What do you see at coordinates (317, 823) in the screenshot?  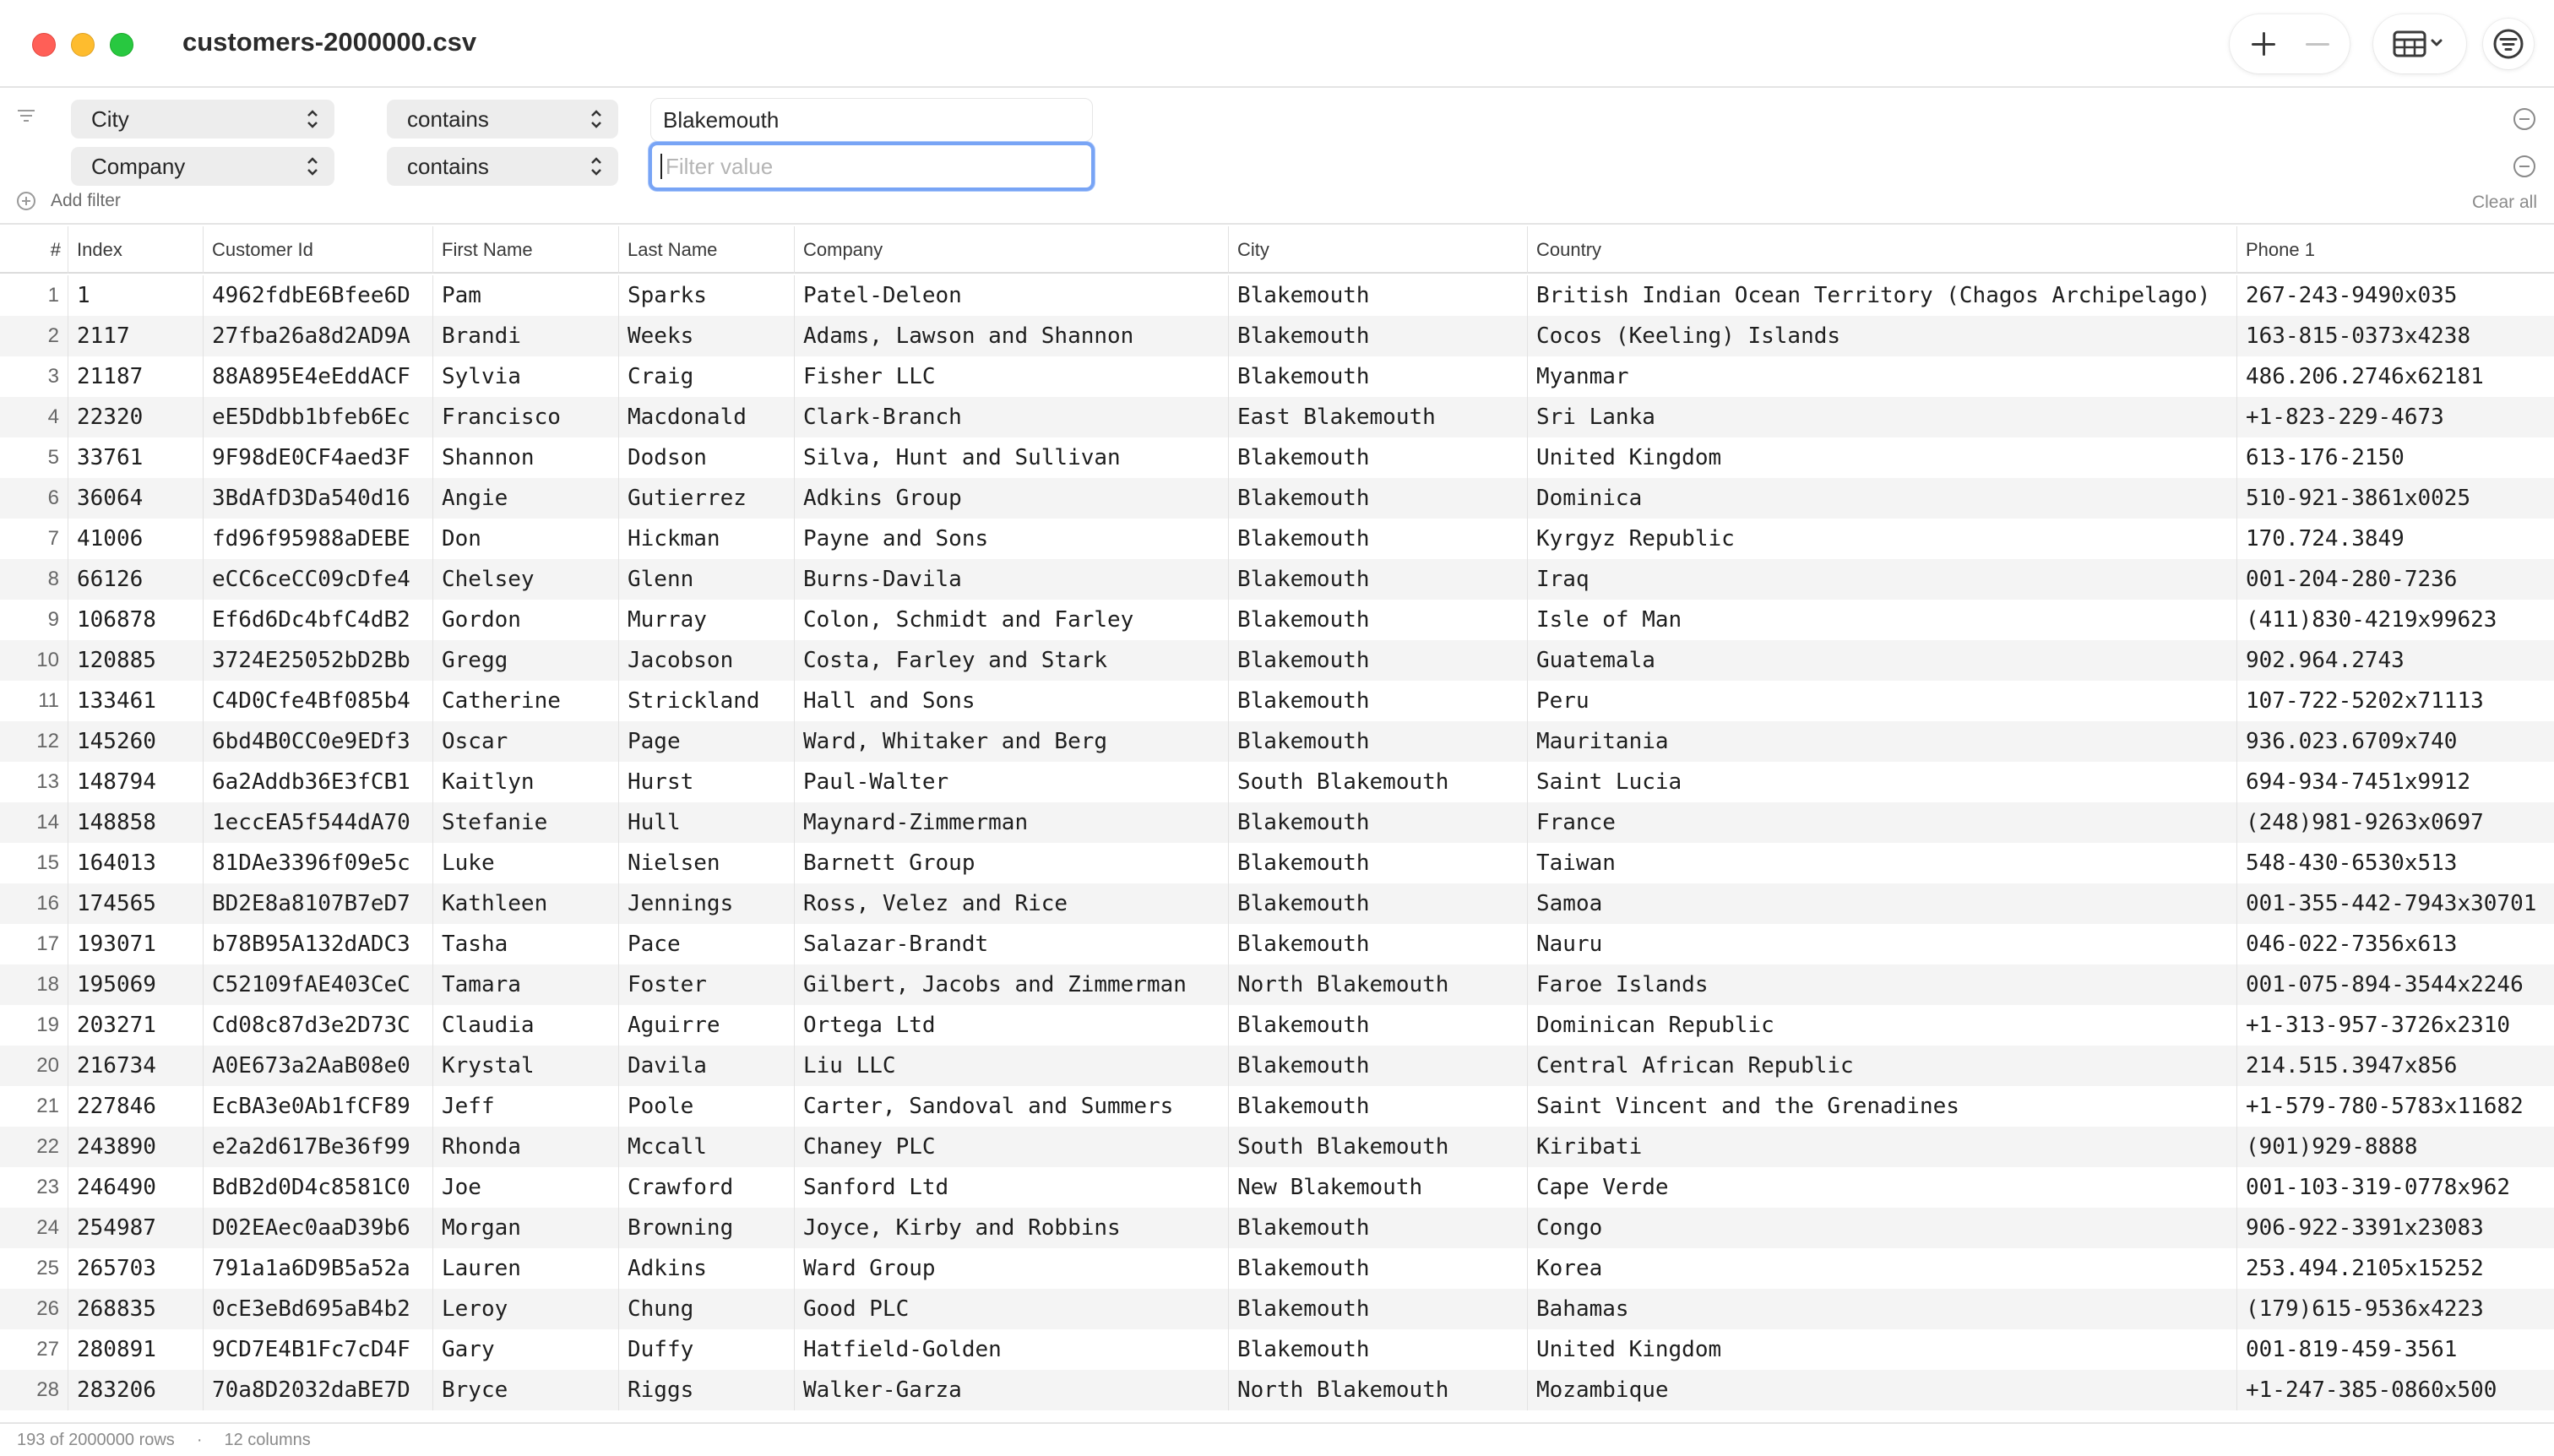 I see `table-cell: 1eccEA5f544dA70` at bounding box center [317, 823].